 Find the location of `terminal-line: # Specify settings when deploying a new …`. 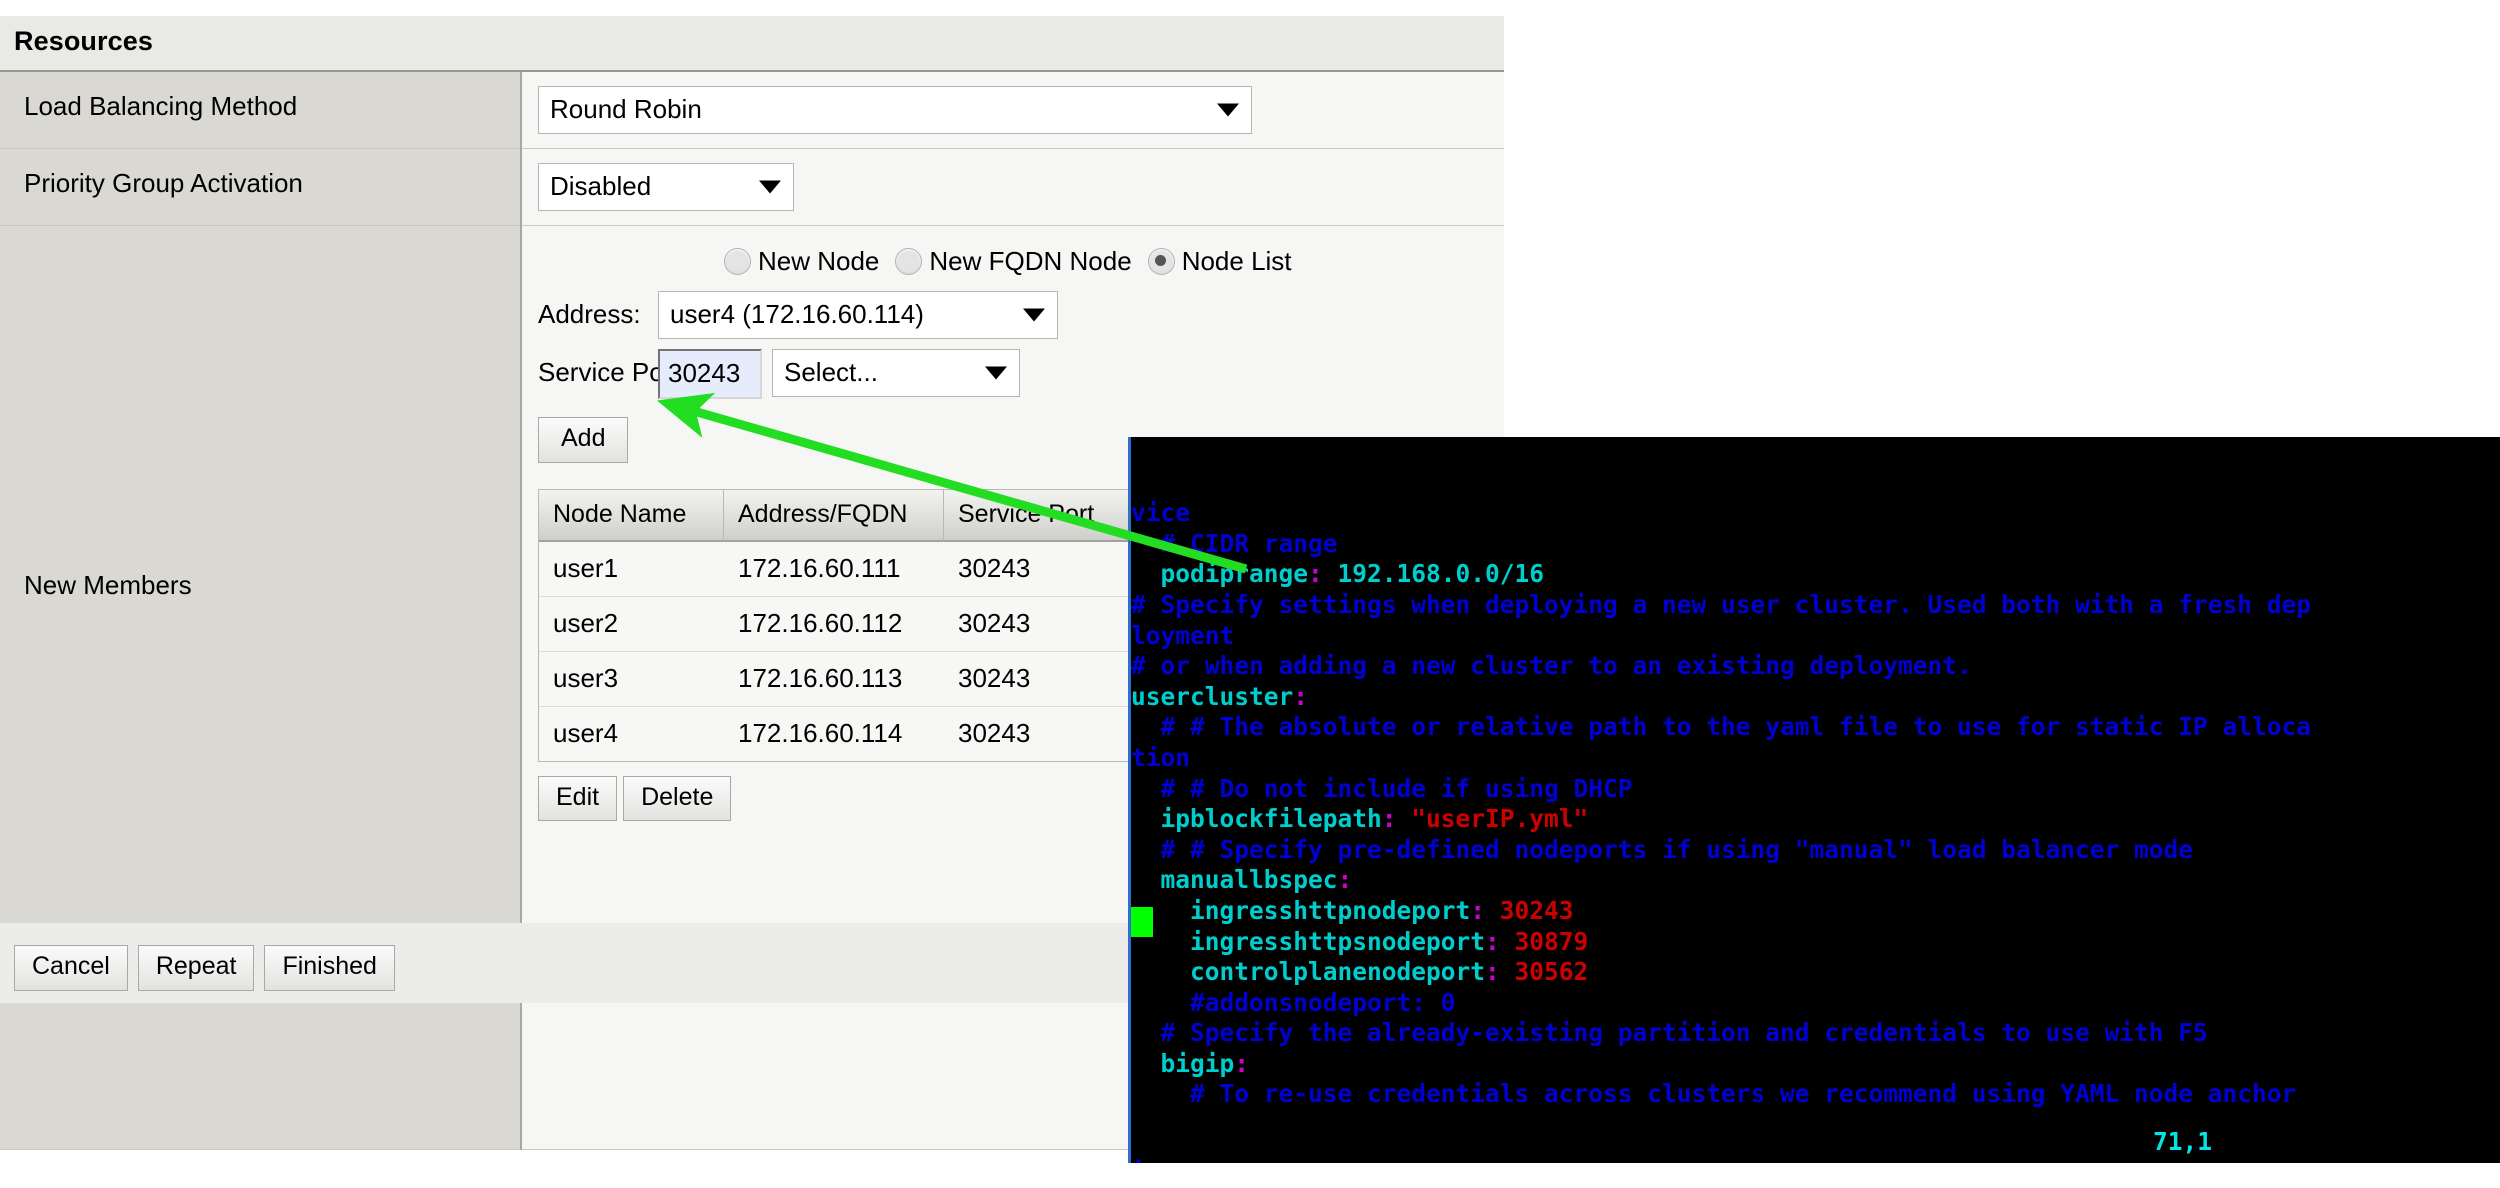

terminal-line: # Specify settings when deploying a new … is located at coordinates (1815, 605).